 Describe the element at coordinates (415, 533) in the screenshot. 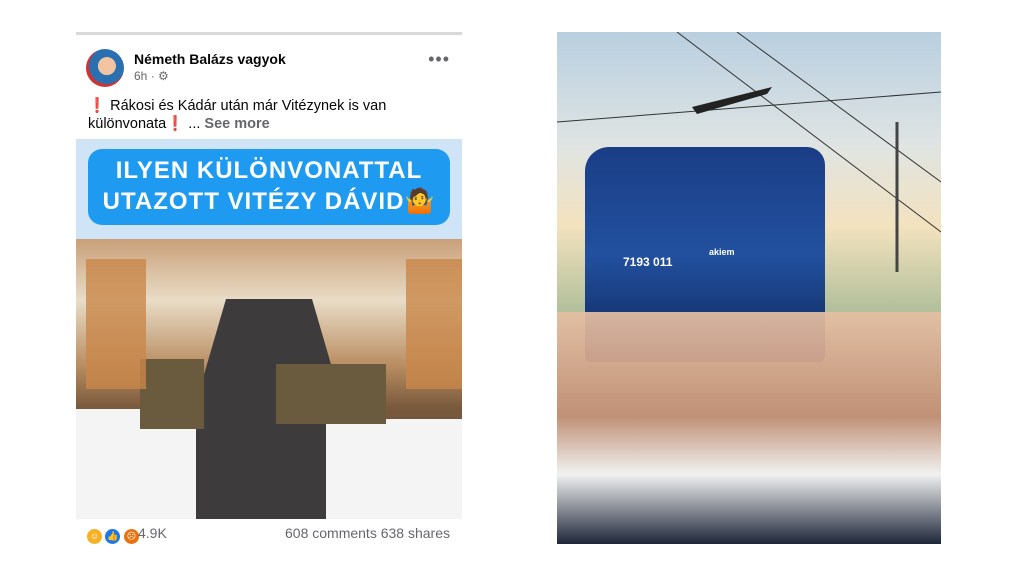

I see `shares-count: 638 shares` at that location.